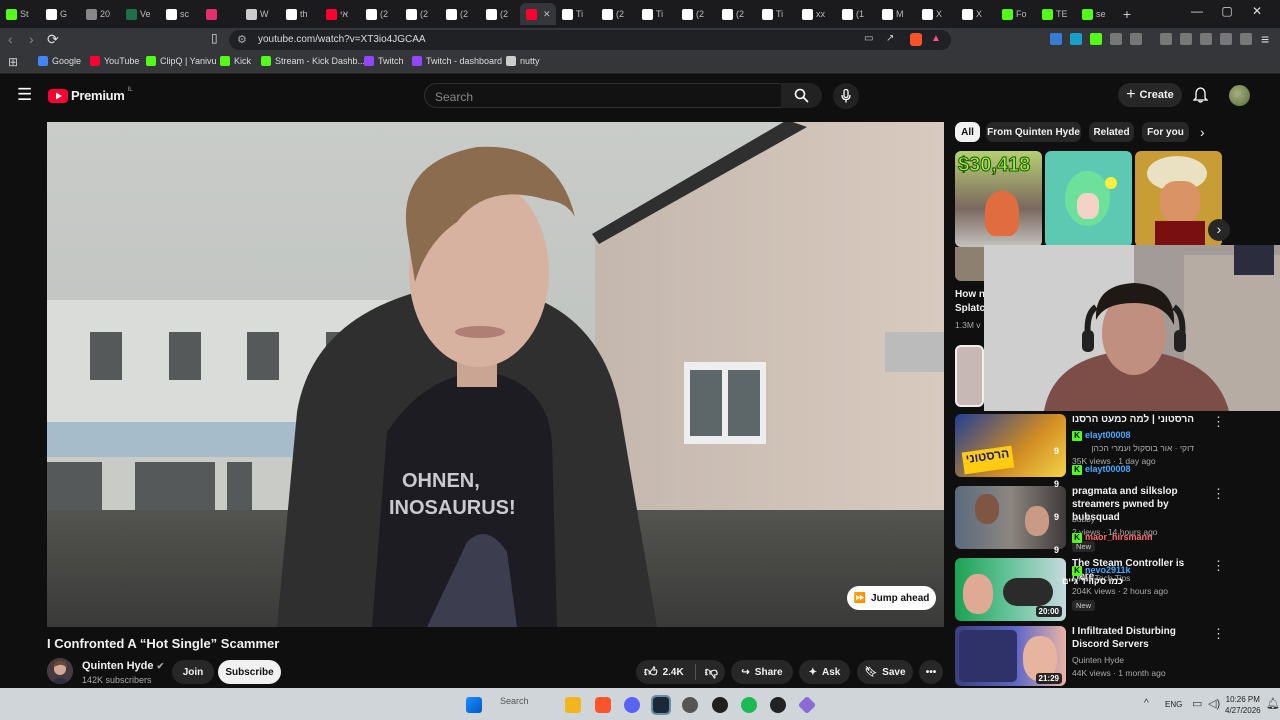  Describe the element at coordinates (1096, 14) in the screenshot. I see `browser-tab: se` at that location.